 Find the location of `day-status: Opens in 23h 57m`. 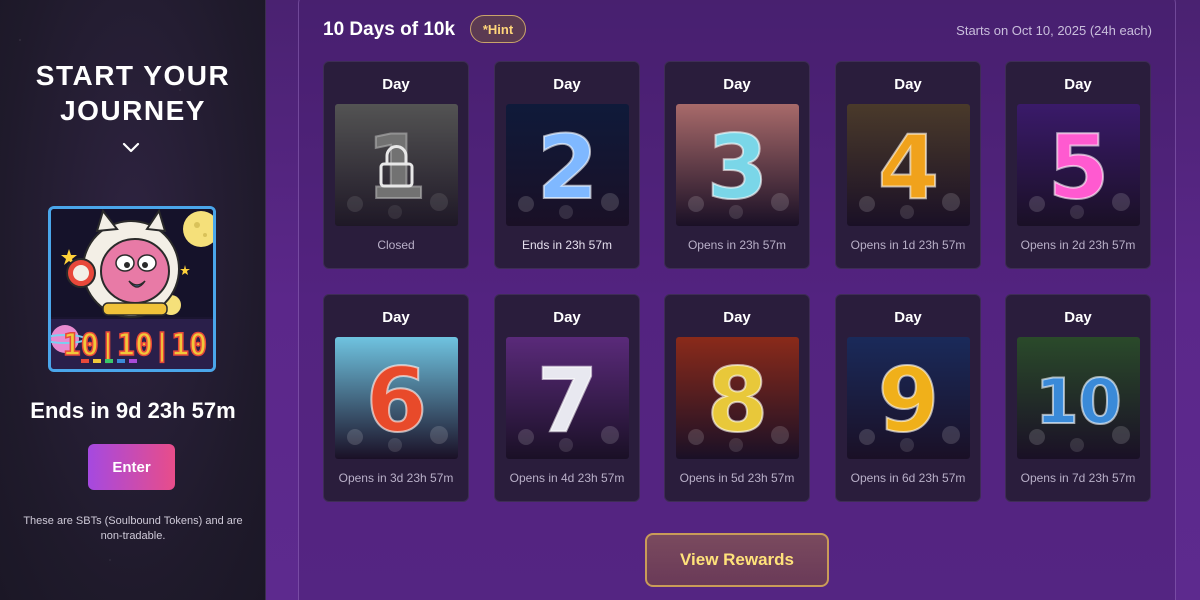

day-status: Opens in 23h 57m is located at coordinates (737, 245).